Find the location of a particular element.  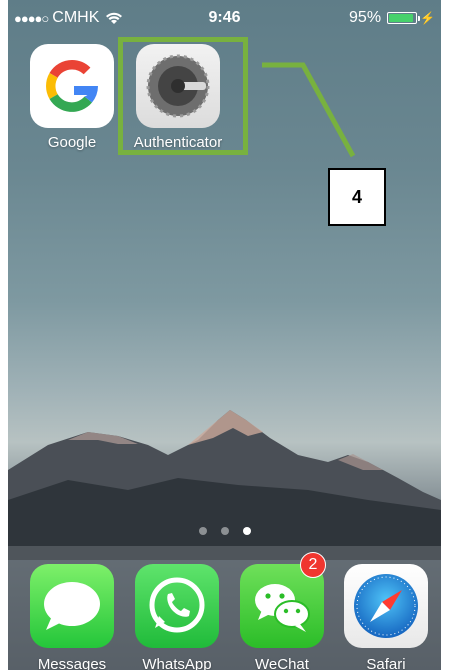

app-label: WhatsApp is located at coordinates (177, 663).